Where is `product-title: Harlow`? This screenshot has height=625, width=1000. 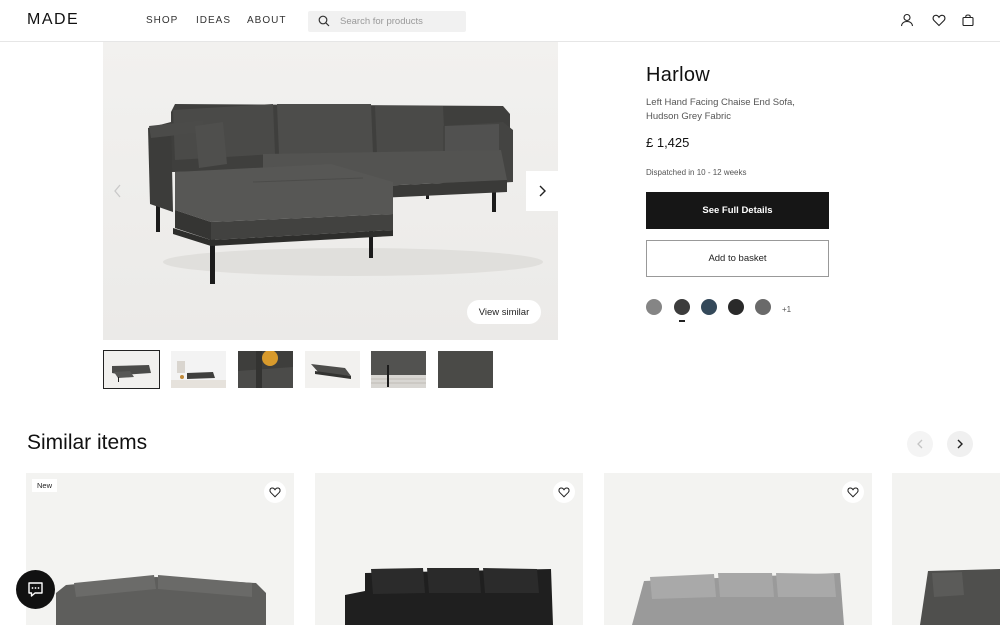
product-title: Harlow is located at coordinates (678, 75).